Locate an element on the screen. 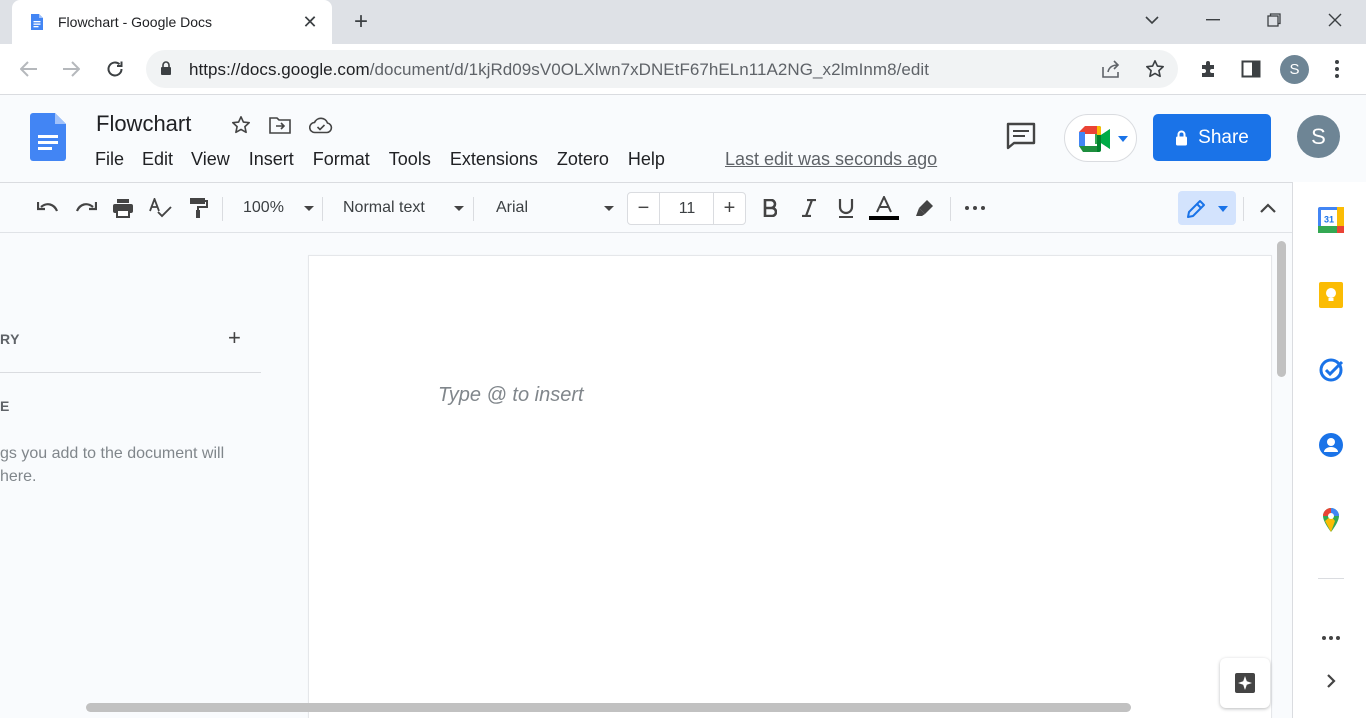 This screenshot has height=718, width=1366. redo-button is located at coordinates (86, 208).